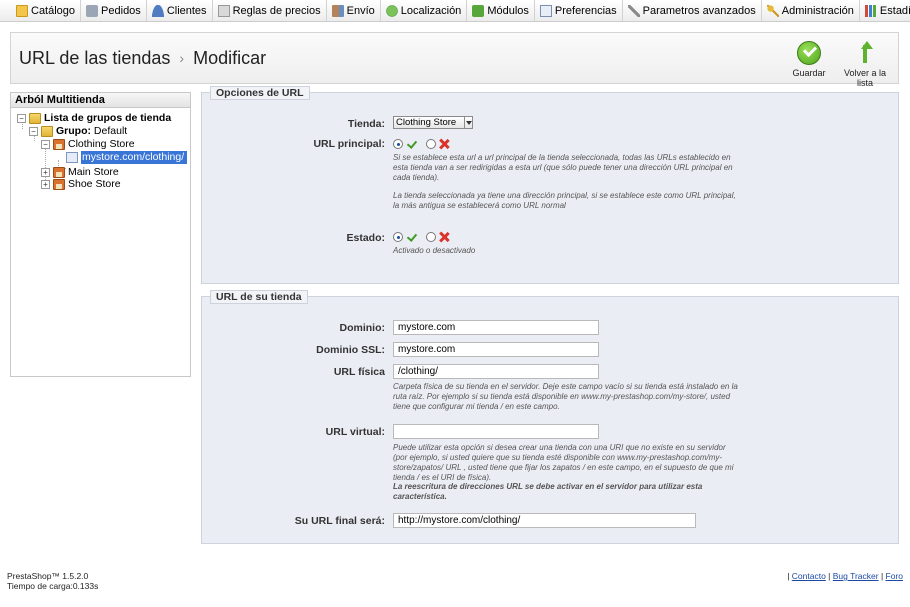  I want to click on save-check-icon, so click(809, 53).